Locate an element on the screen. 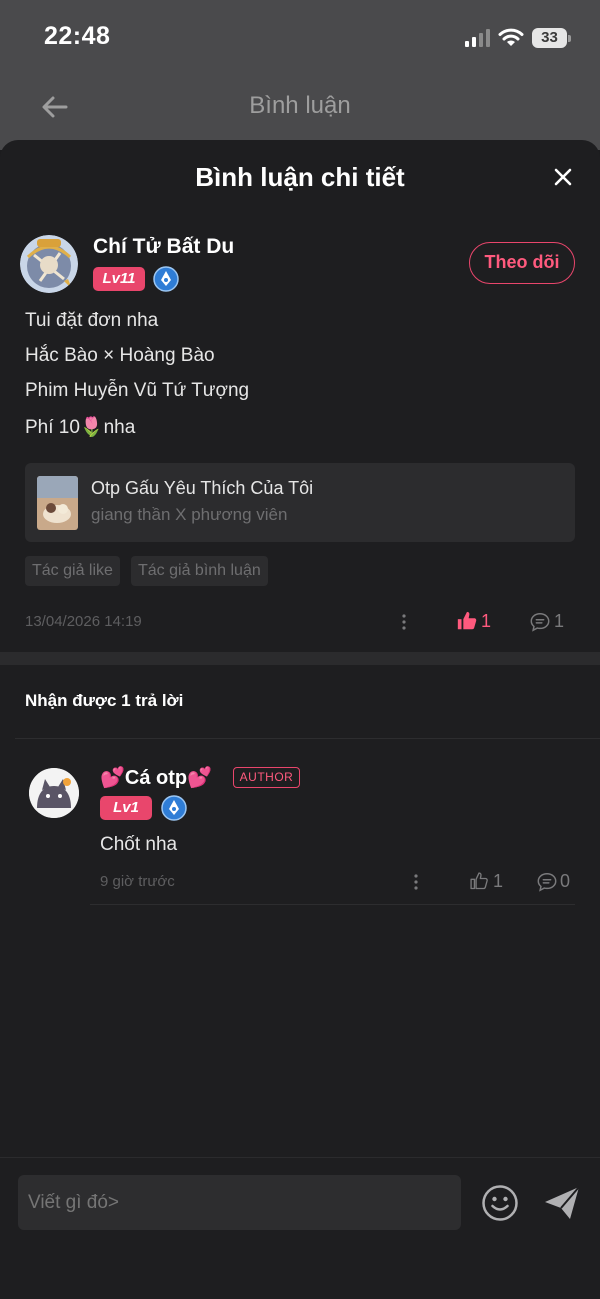  comment-text-line: Tui đặt đơn nha is located at coordinates (92, 320).